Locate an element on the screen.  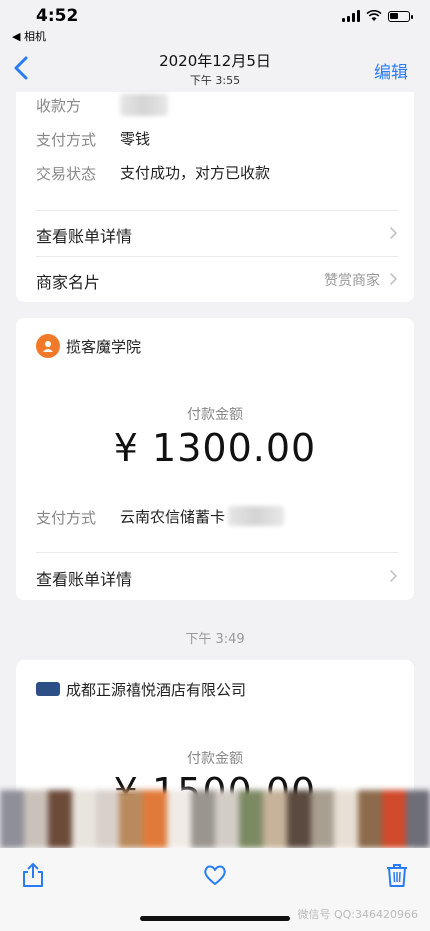
card-number-redacted is located at coordinates (256, 516).